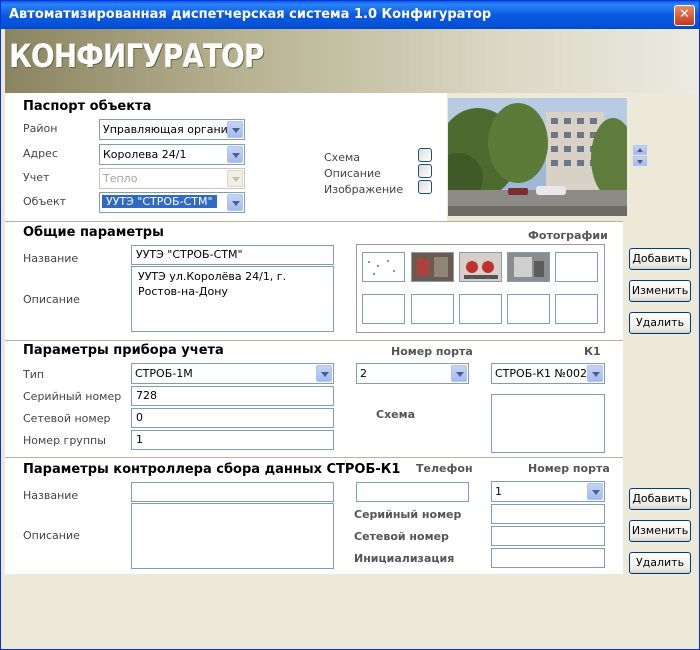 This screenshot has height=650, width=700. I want to click on address-label: Адрес, so click(40, 153).